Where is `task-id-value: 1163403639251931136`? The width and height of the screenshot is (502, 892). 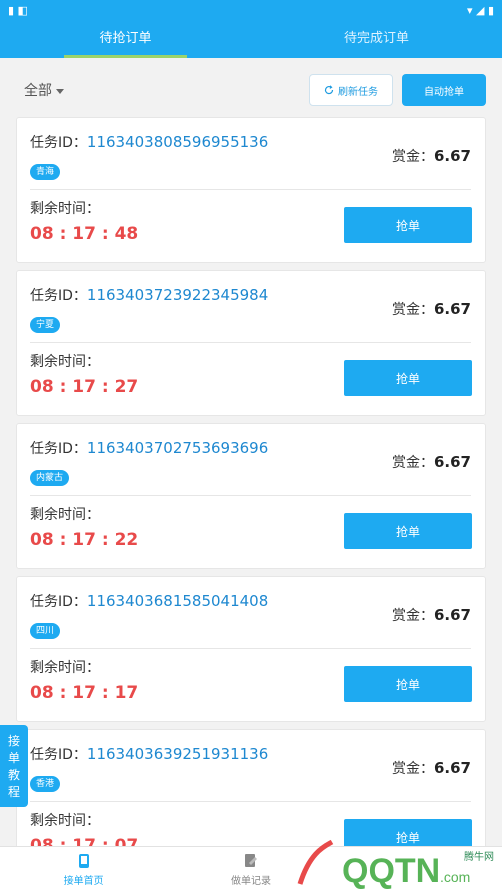
task-id-value: 1163403639251931136 is located at coordinates (177, 754).